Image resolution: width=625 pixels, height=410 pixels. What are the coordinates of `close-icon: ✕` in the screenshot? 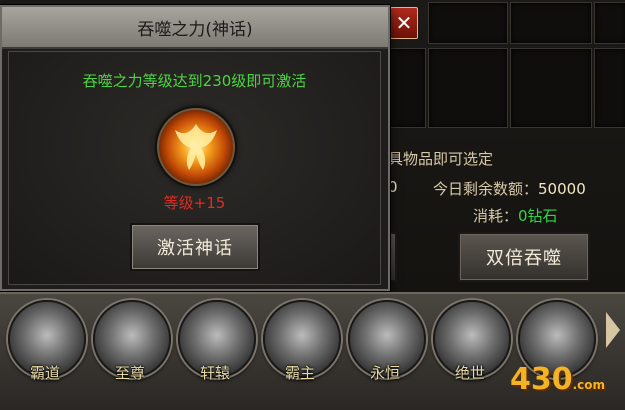 It's located at (404, 23).